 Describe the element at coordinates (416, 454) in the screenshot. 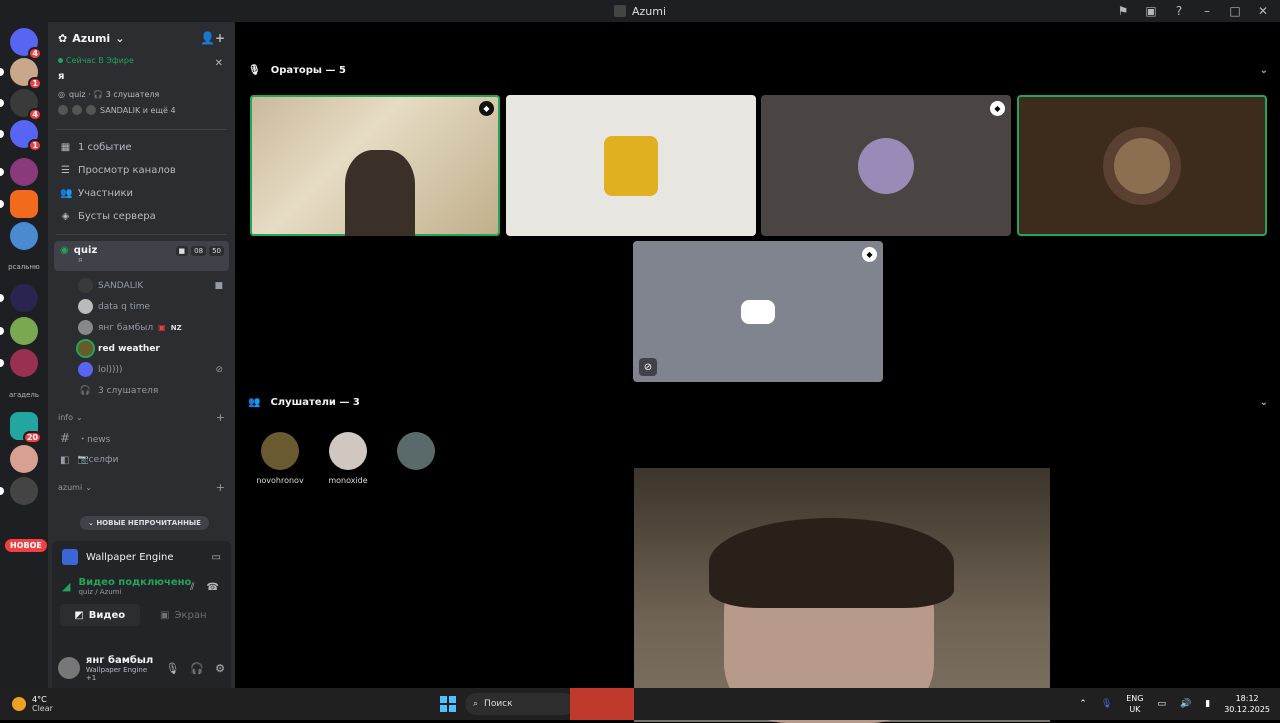

I see `listener` at that location.